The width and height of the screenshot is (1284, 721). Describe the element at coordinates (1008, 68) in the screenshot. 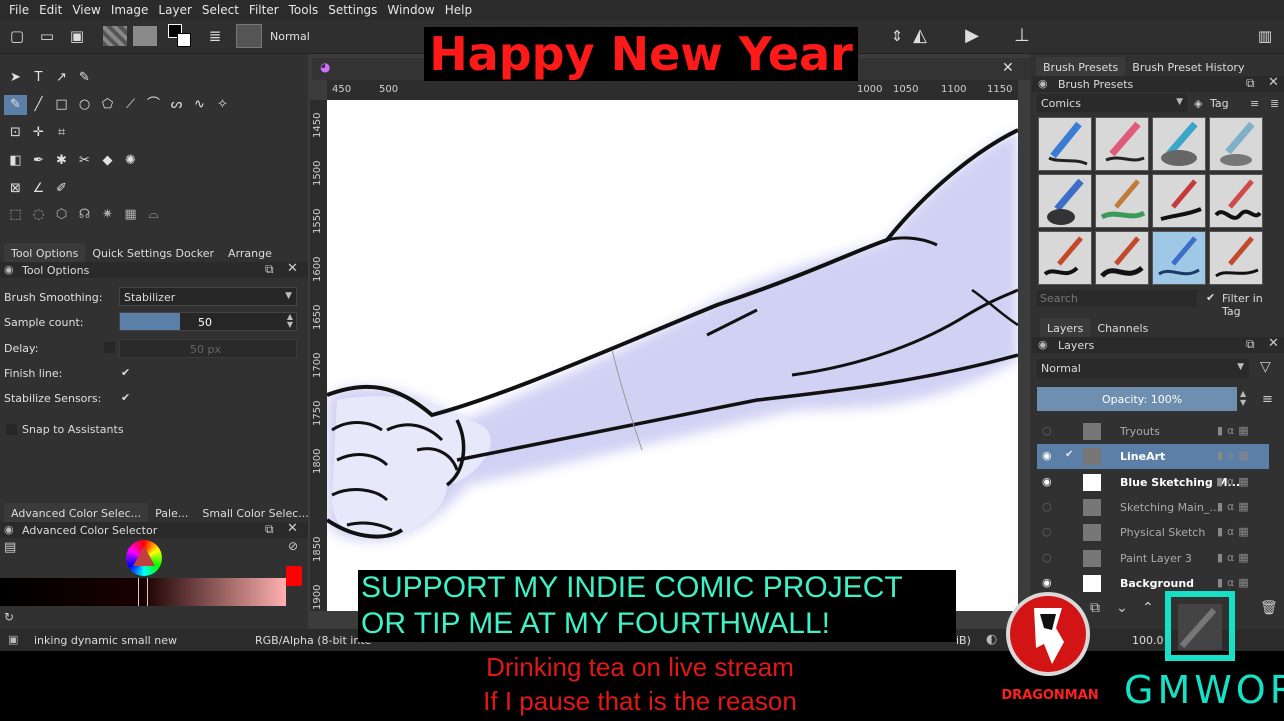

I see `close-document-icon: ✕` at that location.